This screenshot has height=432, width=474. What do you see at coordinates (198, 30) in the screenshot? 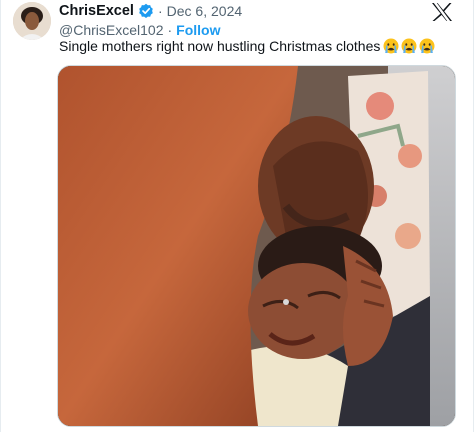
I see `follow-button: Follow` at bounding box center [198, 30].